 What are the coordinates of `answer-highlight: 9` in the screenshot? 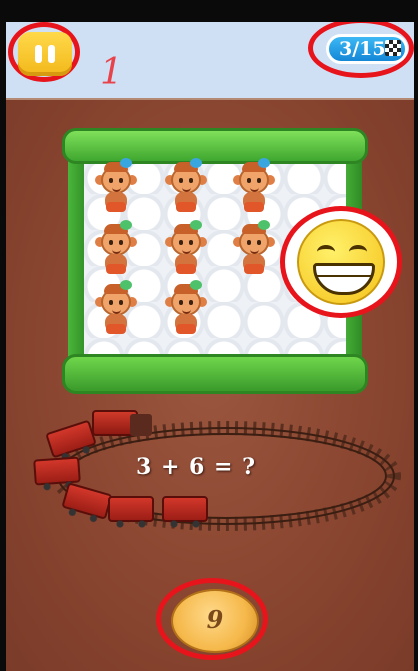 It's located at (212, 619).